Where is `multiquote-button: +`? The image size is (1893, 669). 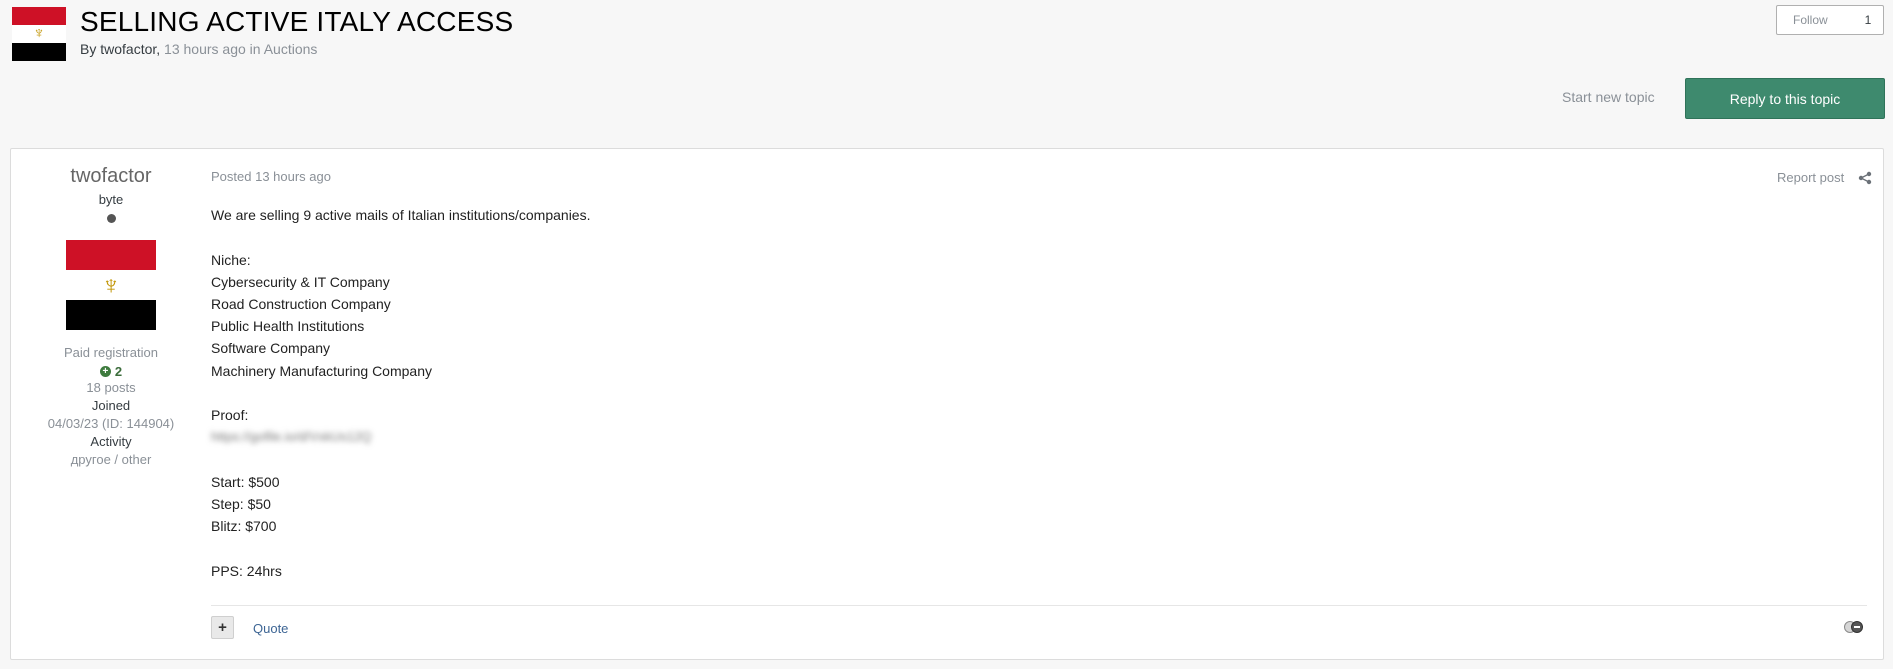
multiquote-button: + is located at coordinates (222, 627).